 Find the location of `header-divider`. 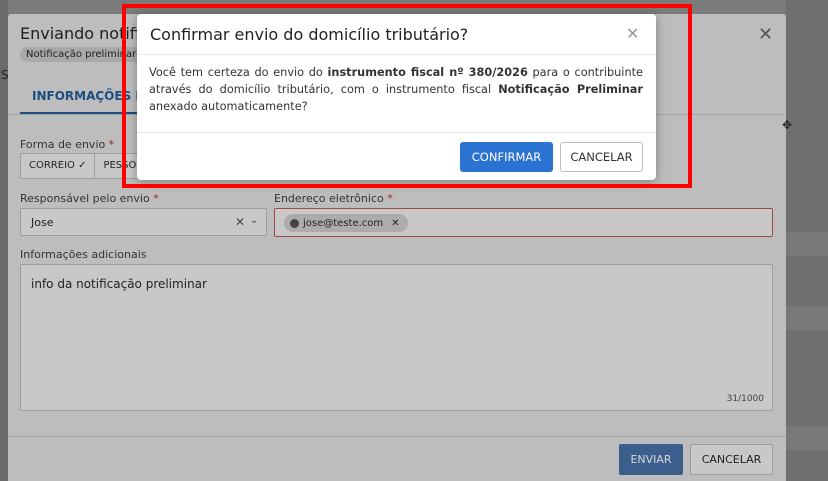

header-divider is located at coordinates (396, 54).